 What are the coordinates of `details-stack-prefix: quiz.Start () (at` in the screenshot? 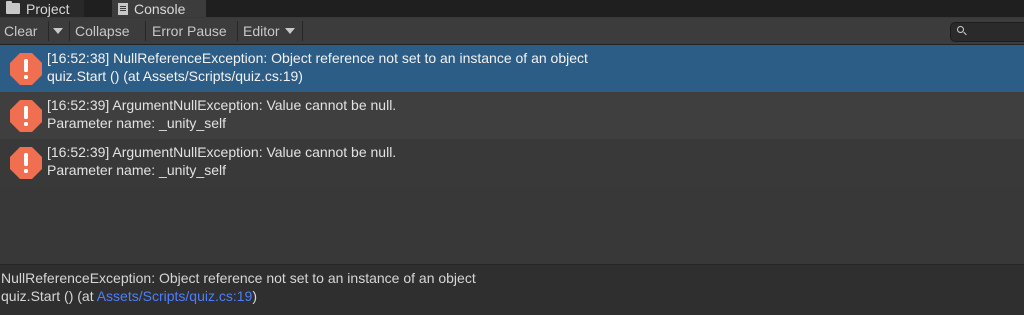 It's located at (49, 296).